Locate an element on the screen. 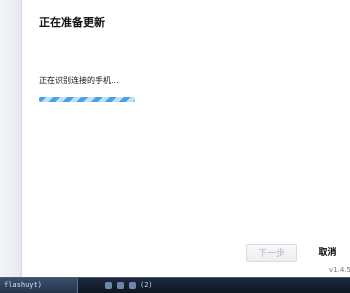 The height and width of the screenshot is (293, 350). taskbar: flashuyt) (2) is located at coordinates (175, 285).